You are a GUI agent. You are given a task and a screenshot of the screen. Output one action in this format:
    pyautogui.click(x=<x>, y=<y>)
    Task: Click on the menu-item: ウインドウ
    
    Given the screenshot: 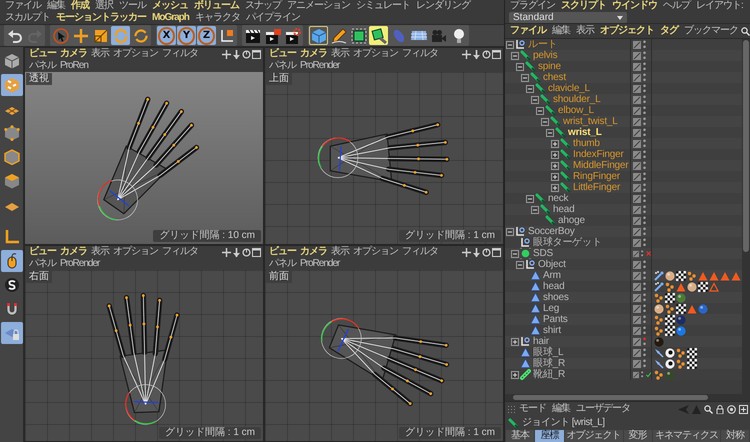 What is the action you would take?
    pyautogui.click(x=634, y=6)
    